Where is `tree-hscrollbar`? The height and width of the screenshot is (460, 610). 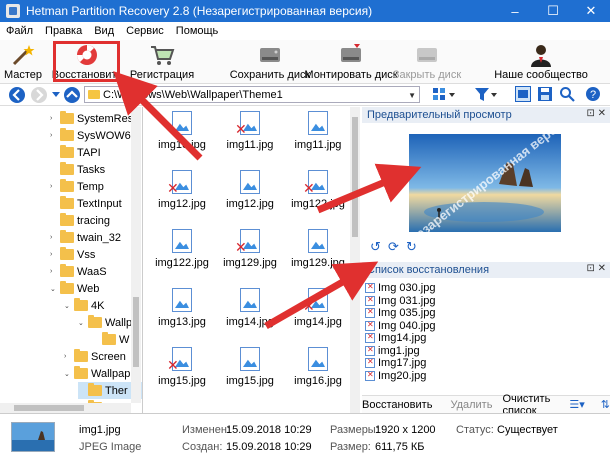
tree-hscrollbar is located at coordinates (65, 408).